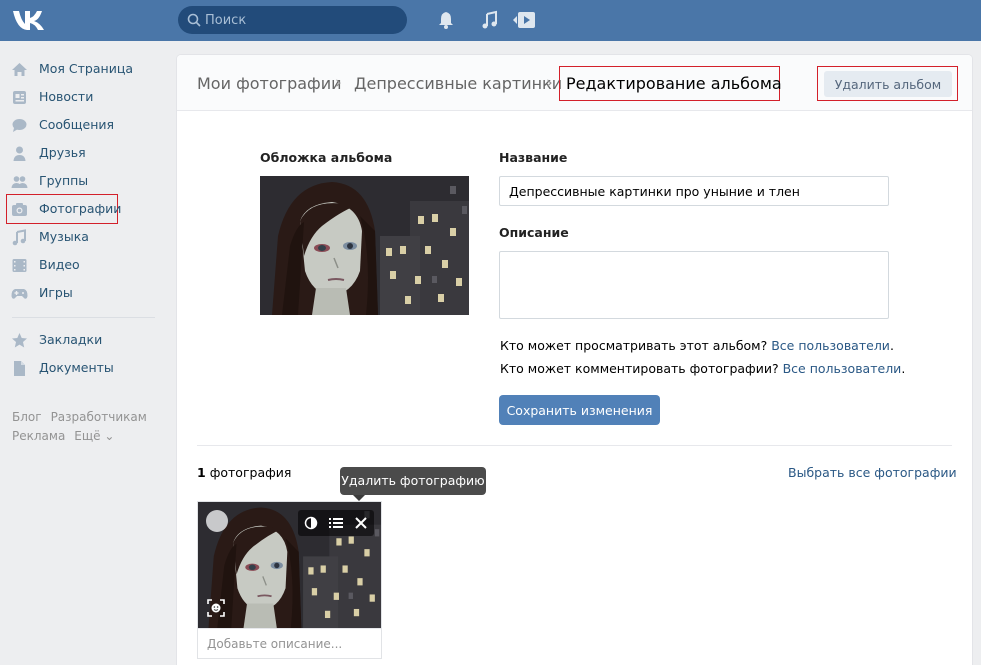 The width and height of the screenshot is (981, 665). I want to click on gamepad-icon, so click(19, 294).